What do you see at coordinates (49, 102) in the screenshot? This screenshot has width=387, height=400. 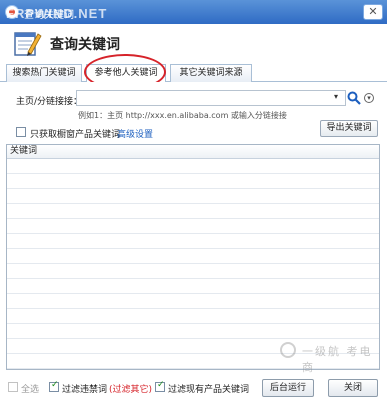 I see `url-label: 主页/分链接接：` at bounding box center [49, 102].